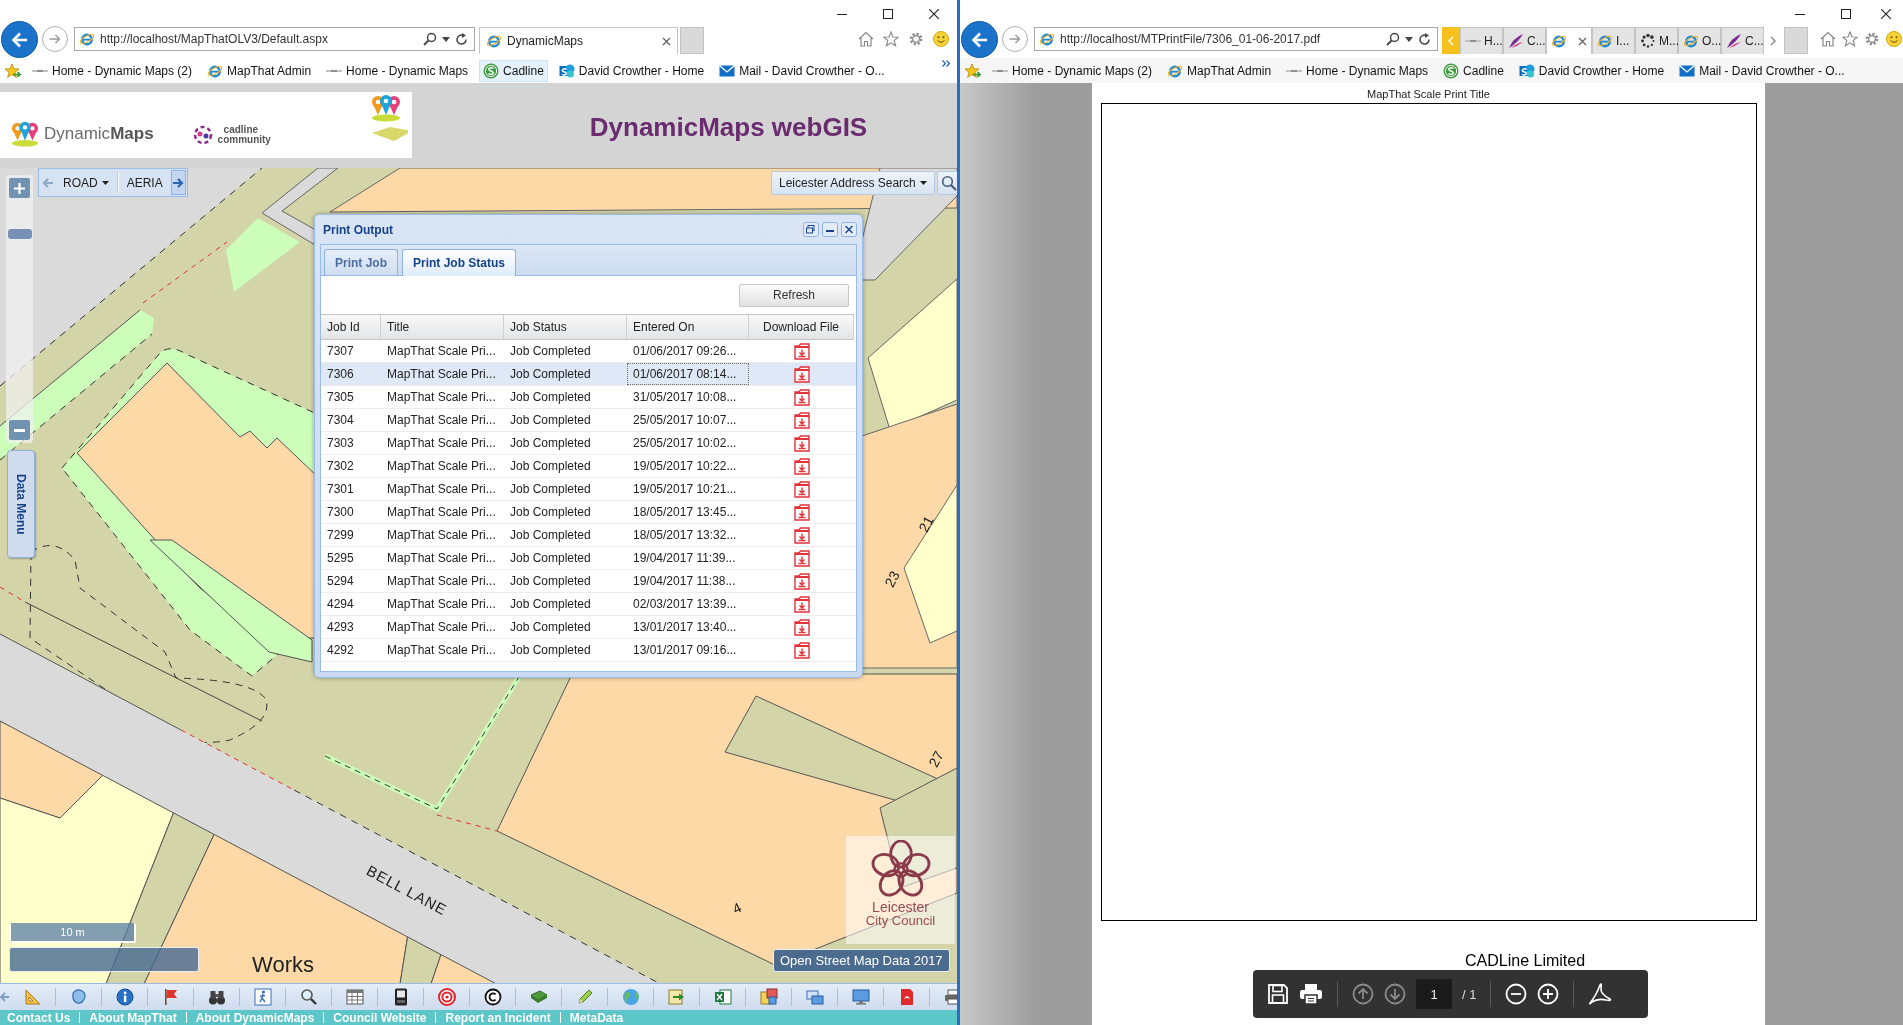 This screenshot has width=1903, height=1025. What do you see at coordinates (361, 262) in the screenshot?
I see `dialog-tab: Print Job` at bounding box center [361, 262].